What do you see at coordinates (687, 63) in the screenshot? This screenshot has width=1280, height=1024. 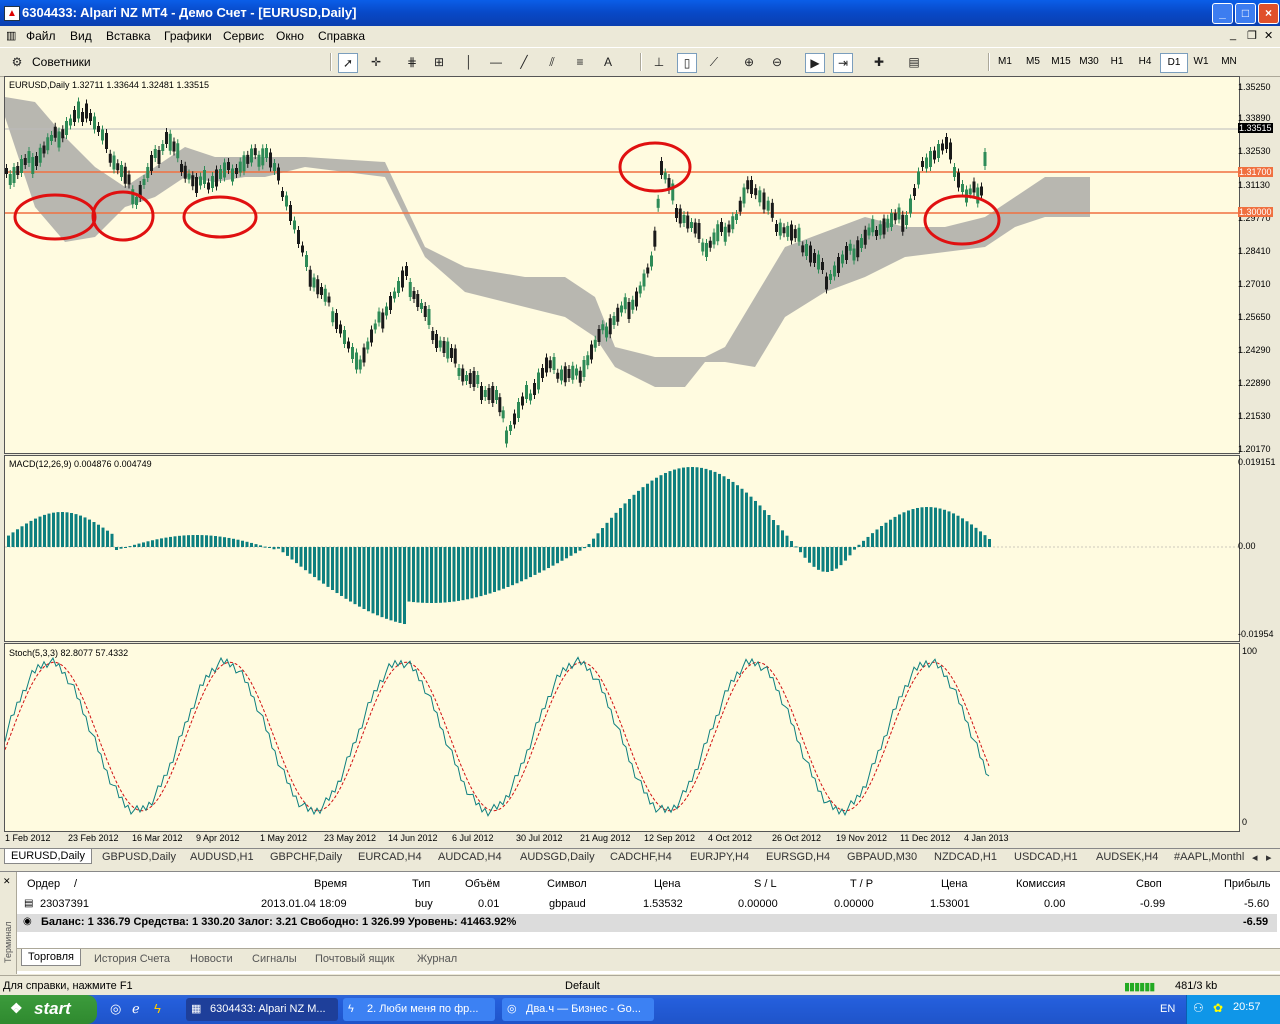 I see `candlestick-icon: ▯` at bounding box center [687, 63].